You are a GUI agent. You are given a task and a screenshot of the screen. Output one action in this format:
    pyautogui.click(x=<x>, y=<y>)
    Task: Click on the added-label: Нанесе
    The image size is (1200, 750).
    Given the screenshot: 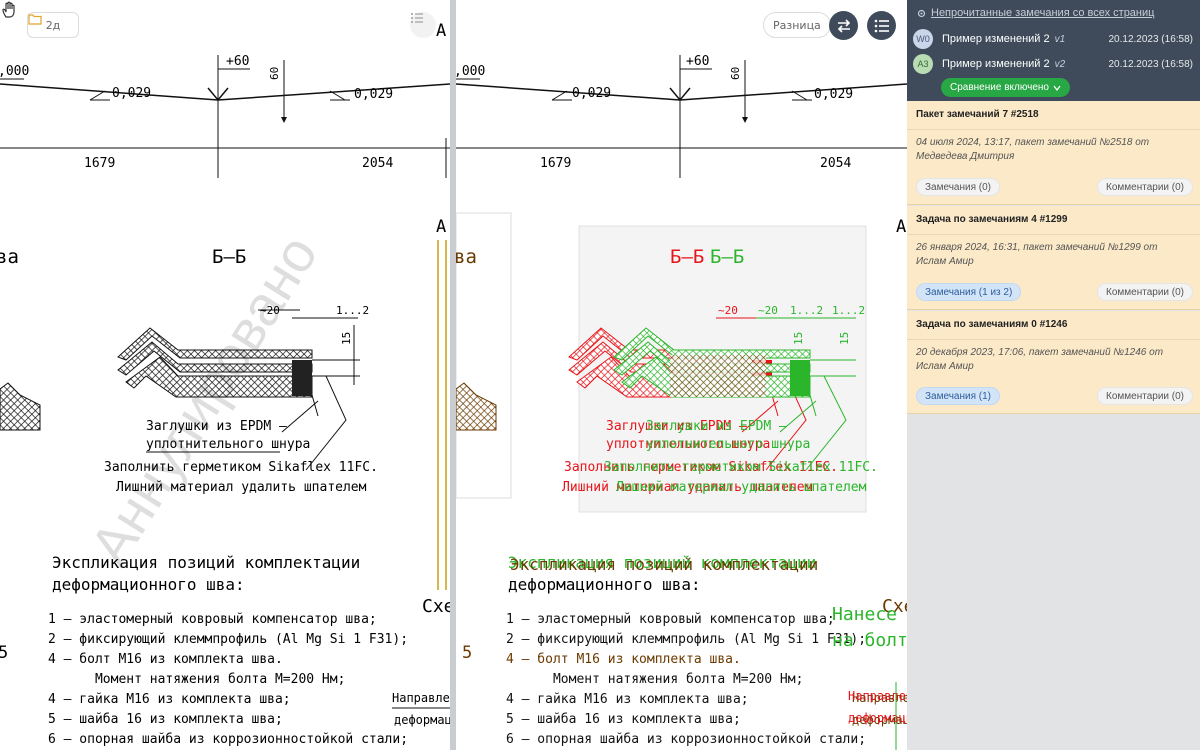 What is the action you would take?
    pyautogui.click(x=864, y=614)
    